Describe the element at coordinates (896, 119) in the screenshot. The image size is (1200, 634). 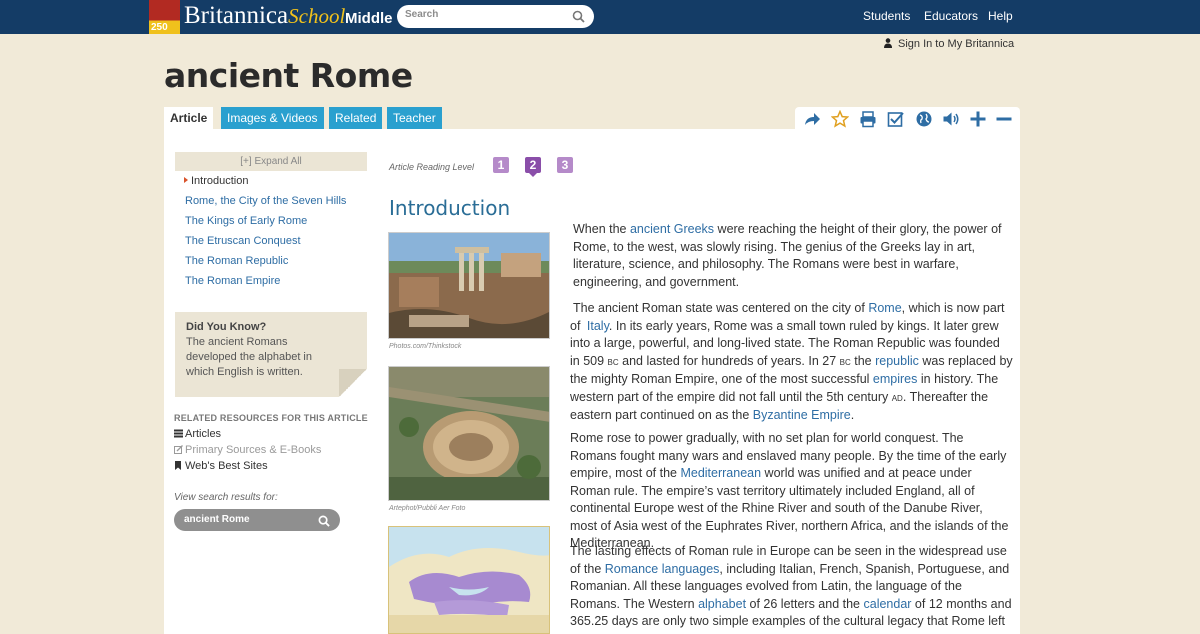
I see `checklist-icon` at that location.